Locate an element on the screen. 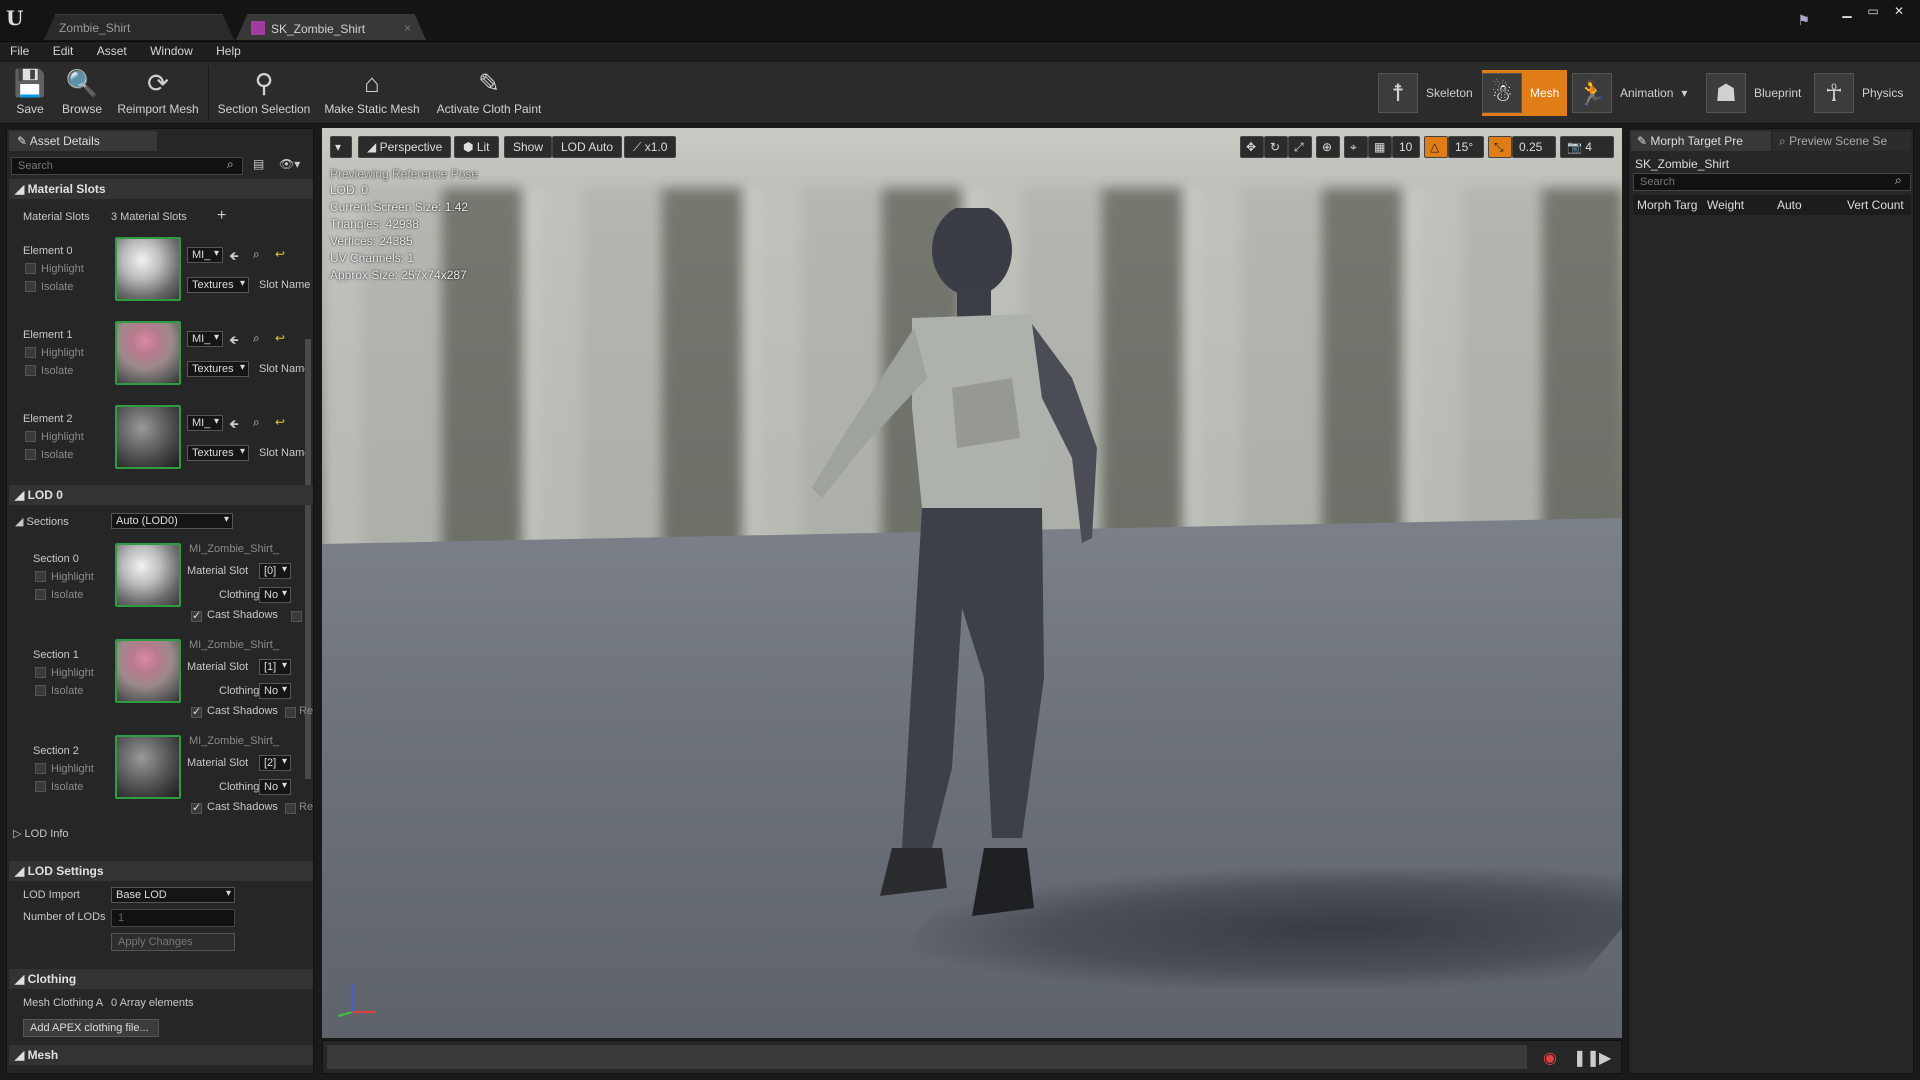  number-of-lods-input: 1 is located at coordinates (173, 918).